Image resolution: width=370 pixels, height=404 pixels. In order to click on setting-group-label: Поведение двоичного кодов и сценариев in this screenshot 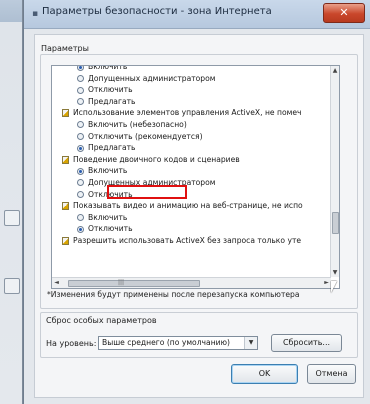, I will do `click(156, 159)`.